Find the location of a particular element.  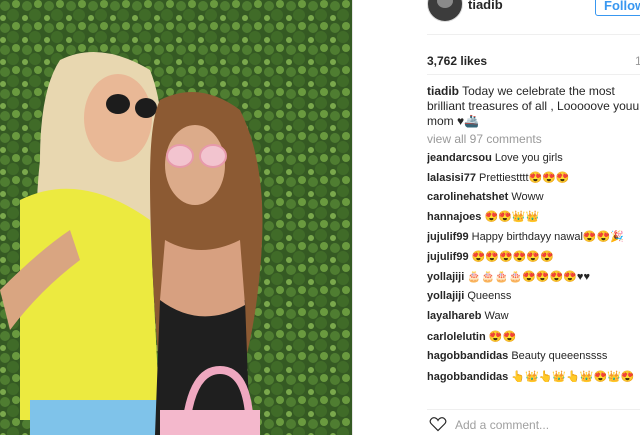

caption-username: tiadib is located at coordinates (443, 91).